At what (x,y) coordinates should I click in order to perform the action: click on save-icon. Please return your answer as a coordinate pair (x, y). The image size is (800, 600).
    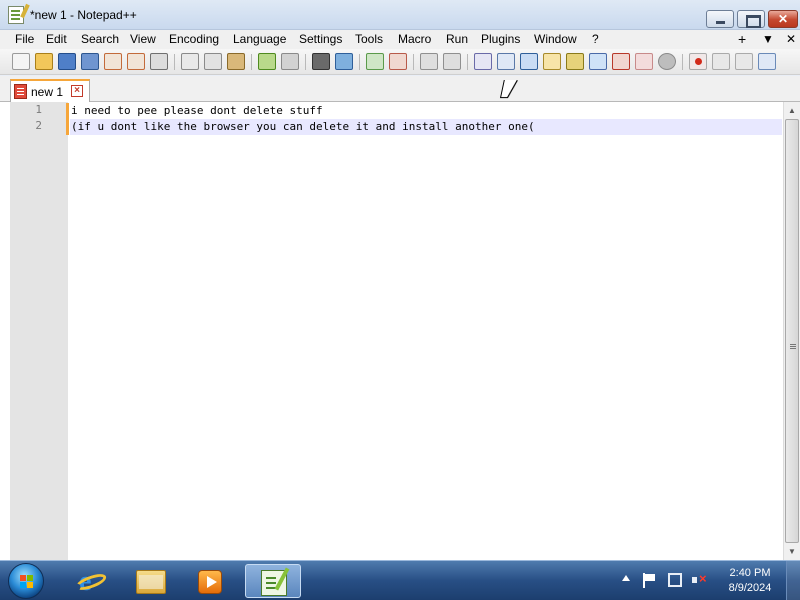
    Looking at the image, I should click on (67, 61).